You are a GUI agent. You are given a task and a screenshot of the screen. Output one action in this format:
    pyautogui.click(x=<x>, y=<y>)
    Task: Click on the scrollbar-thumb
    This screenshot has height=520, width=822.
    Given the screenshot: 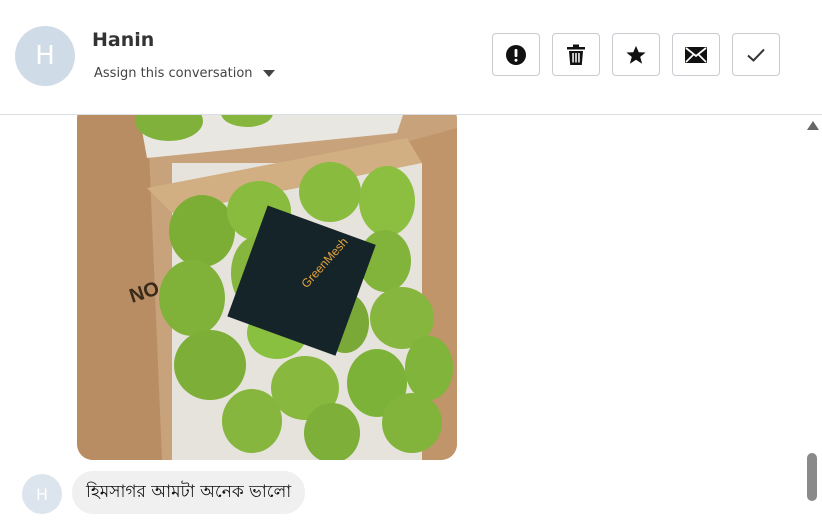 What is the action you would take?
    pyautogui.click(x=812, y=477)
    